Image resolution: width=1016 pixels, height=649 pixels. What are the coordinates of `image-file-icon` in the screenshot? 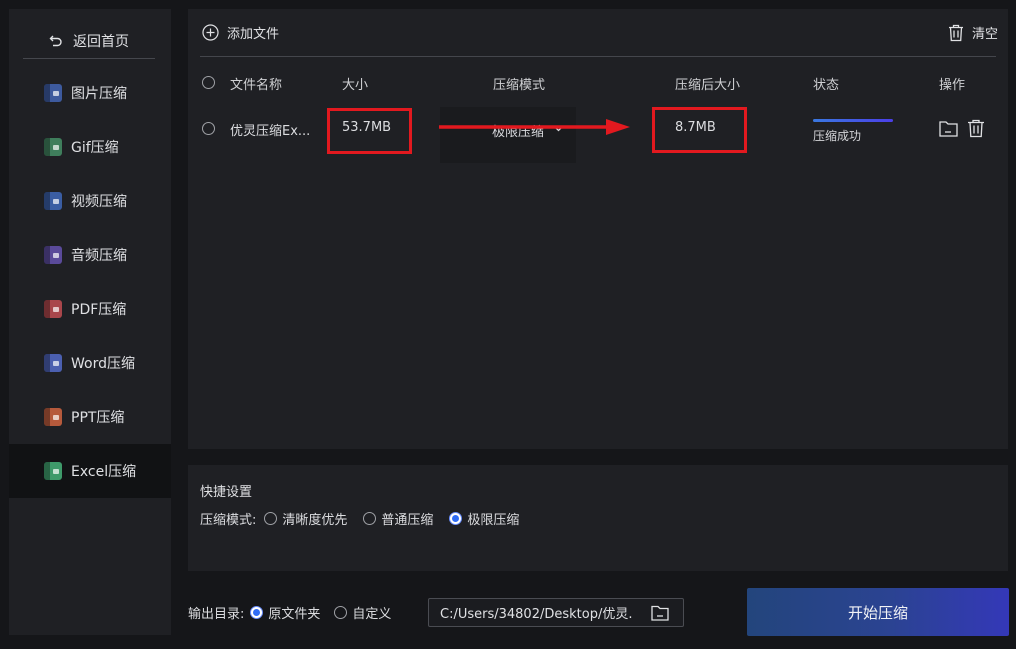 It's located at (53, 93).